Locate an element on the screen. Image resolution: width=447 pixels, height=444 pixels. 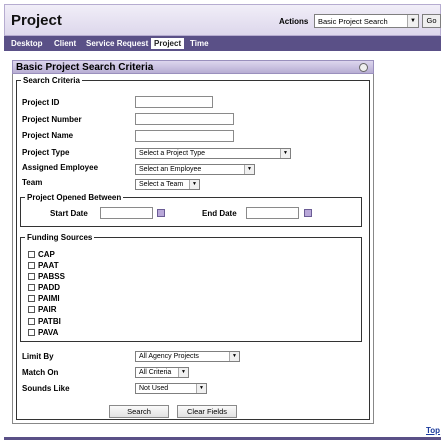
project-name-label: Project Name is located at coordinates (48, 135).